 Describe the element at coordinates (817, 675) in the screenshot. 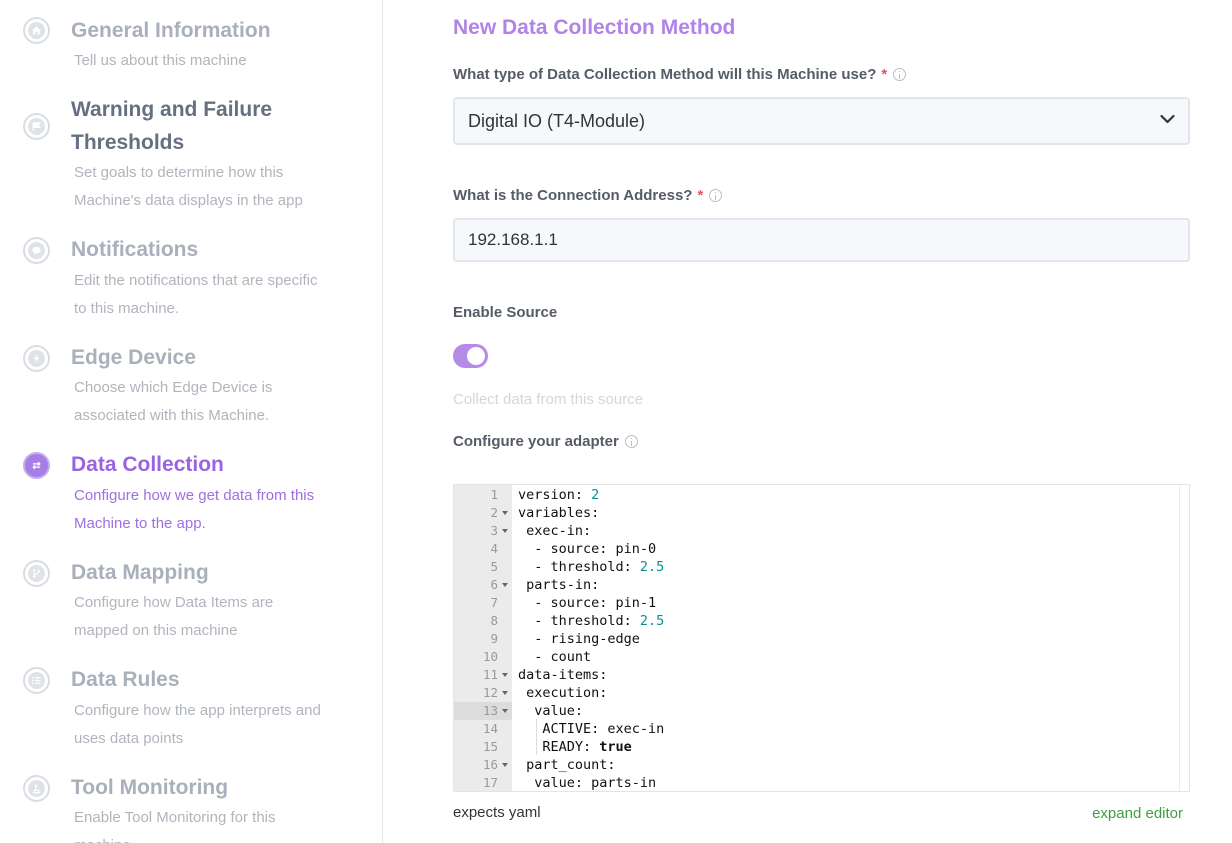

I see `code-line: 11 data-items:` at that location.